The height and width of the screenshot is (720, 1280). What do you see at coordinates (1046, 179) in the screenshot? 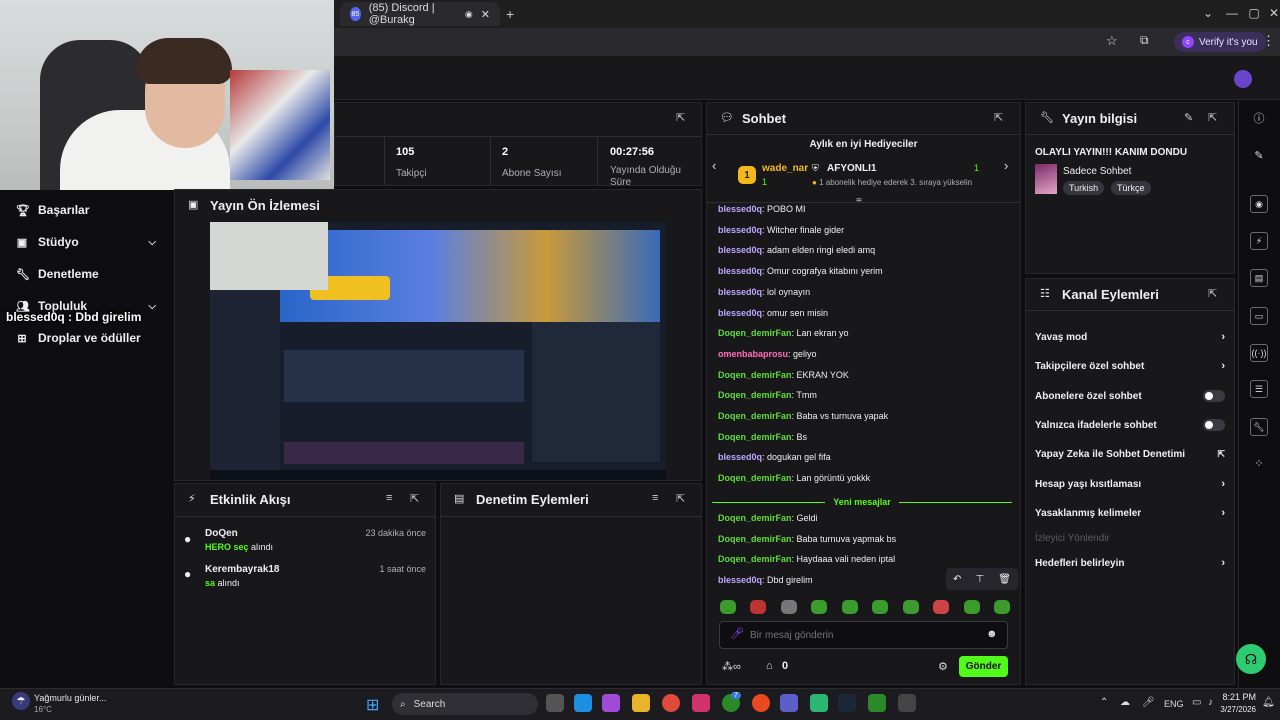
I see `category-thumbnail` at bounding box center [1046, 179].